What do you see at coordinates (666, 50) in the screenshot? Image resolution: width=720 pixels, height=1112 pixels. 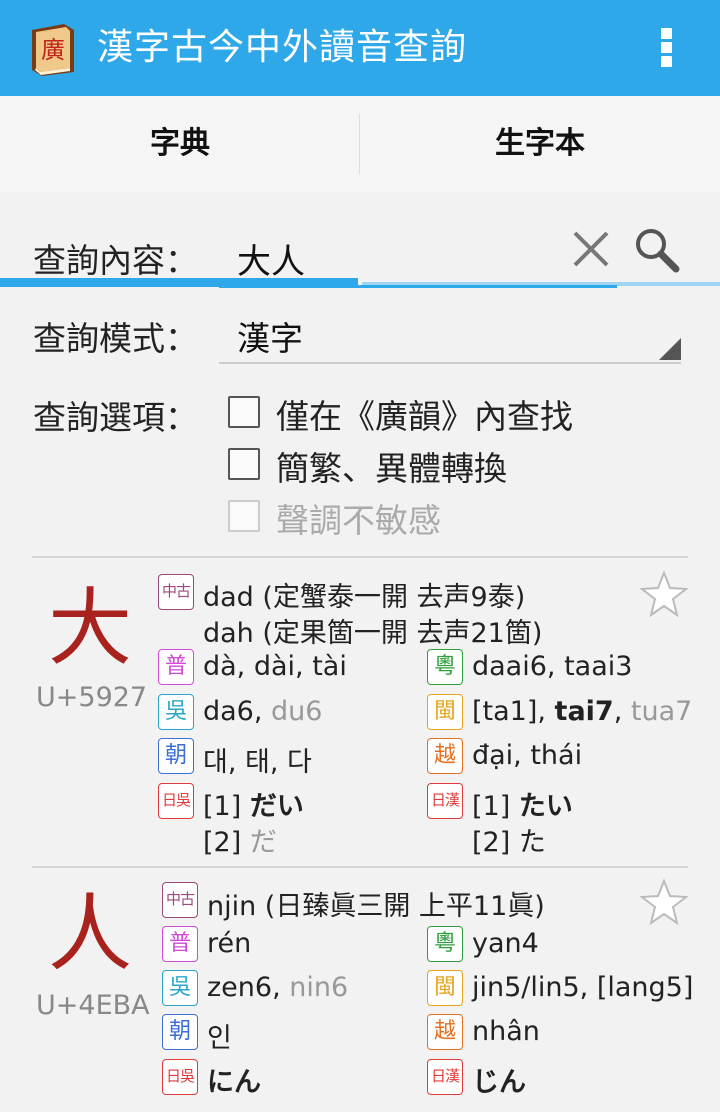 I see `overflow-menu-icon` at bounding box center [666, 50].